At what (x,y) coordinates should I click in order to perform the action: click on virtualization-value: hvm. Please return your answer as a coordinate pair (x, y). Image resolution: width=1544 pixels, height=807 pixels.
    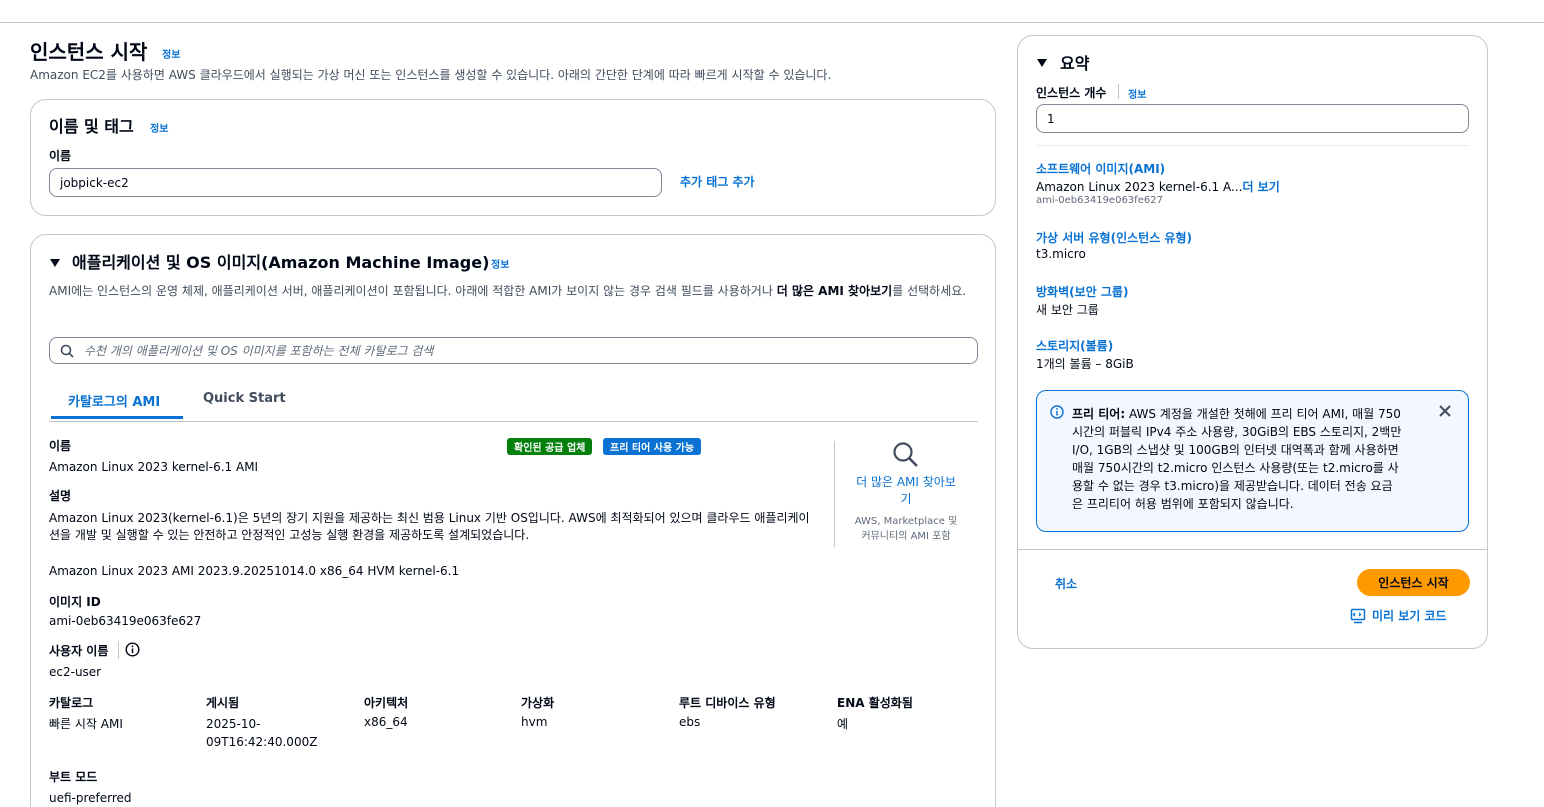
    Looking at the image, I should click on (534, 722).